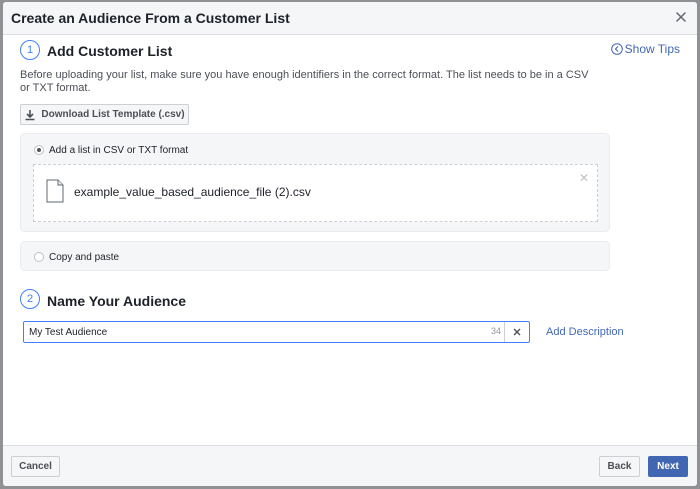 Image resolution: width=700 pixels, height=489 pixels. What do you see at coordinates (681, 17) in the screenshot?
I see `close-icon` at bounding box center [681, 17].